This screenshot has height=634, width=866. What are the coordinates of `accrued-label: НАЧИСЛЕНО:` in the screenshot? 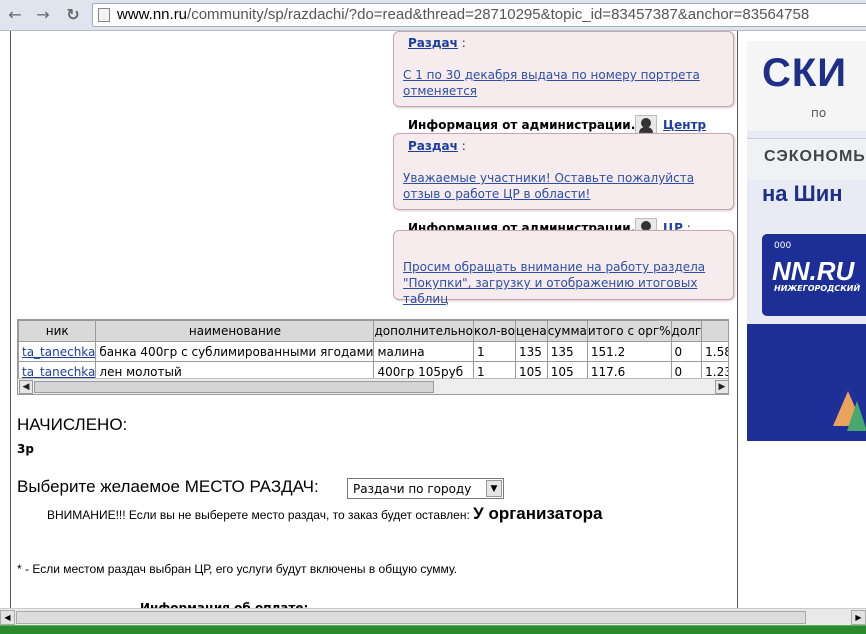 It's located at (72, 424).